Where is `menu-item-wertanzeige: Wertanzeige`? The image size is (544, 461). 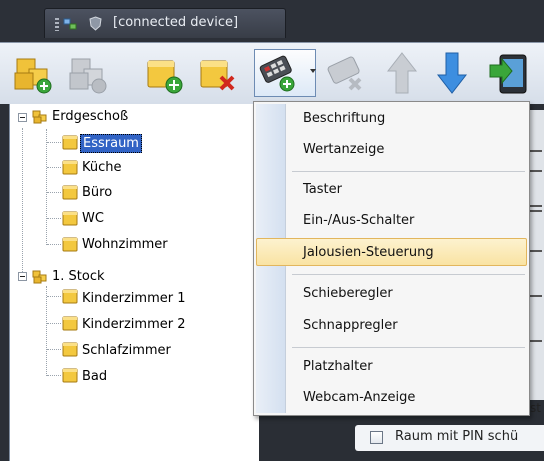
menu-item-wertanzeige: Wertanzeige is located at coordinates (391, 150).